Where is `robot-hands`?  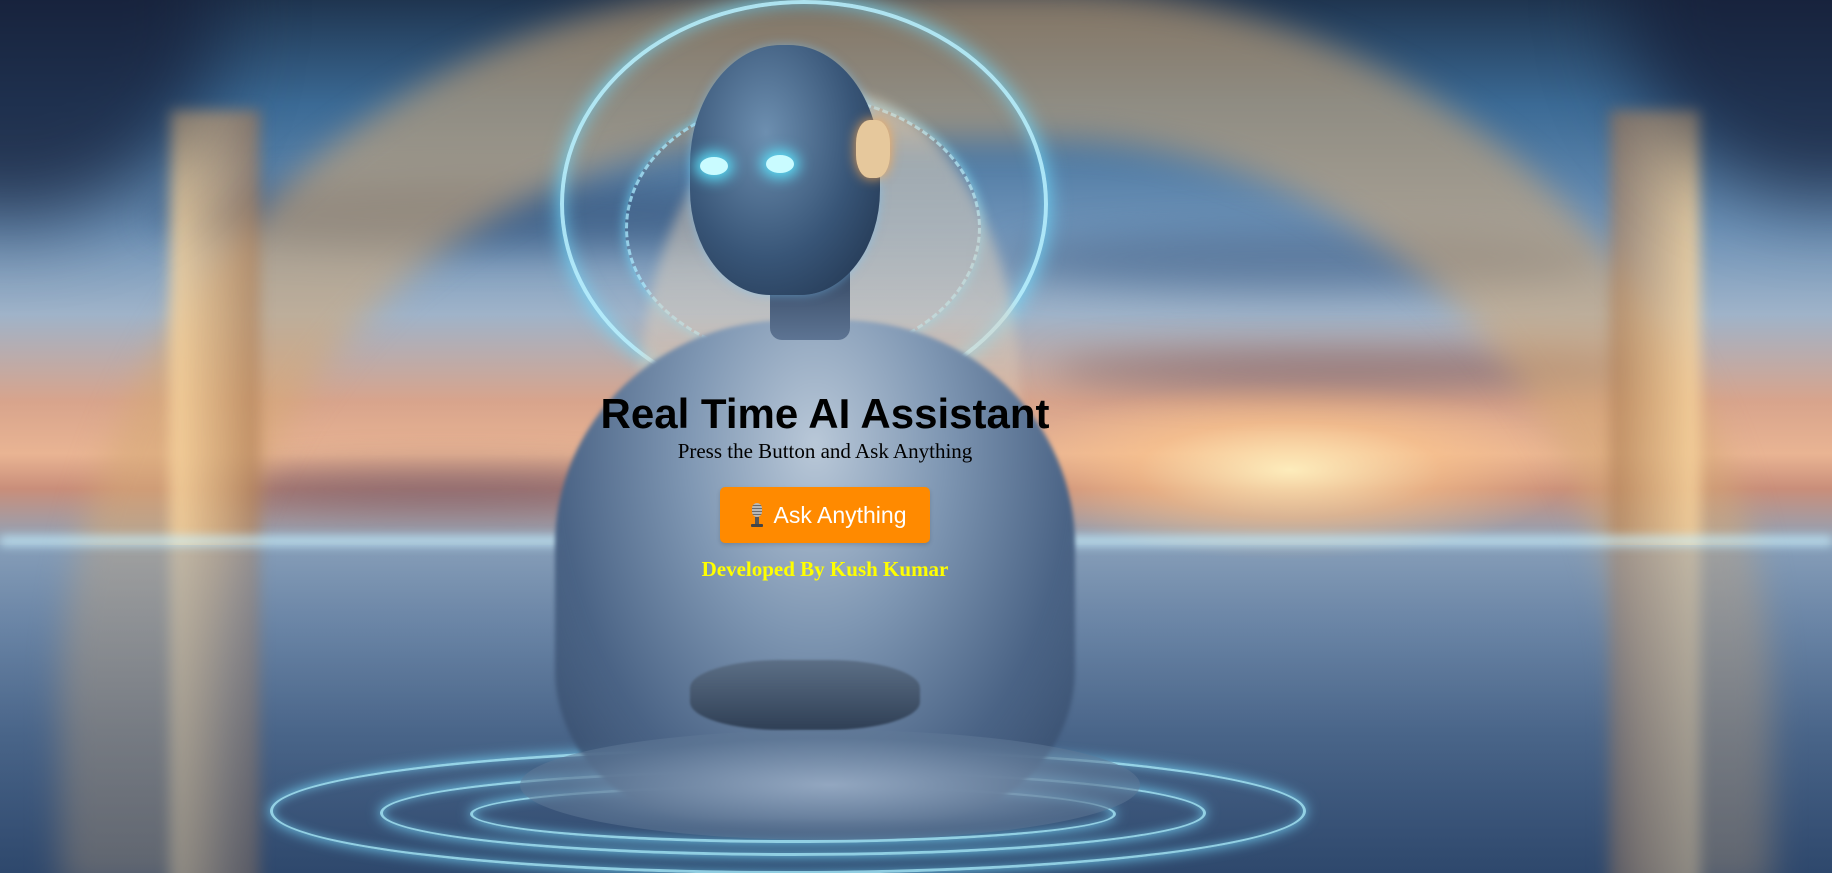 robot-hands is located at coordinates (805, 695).